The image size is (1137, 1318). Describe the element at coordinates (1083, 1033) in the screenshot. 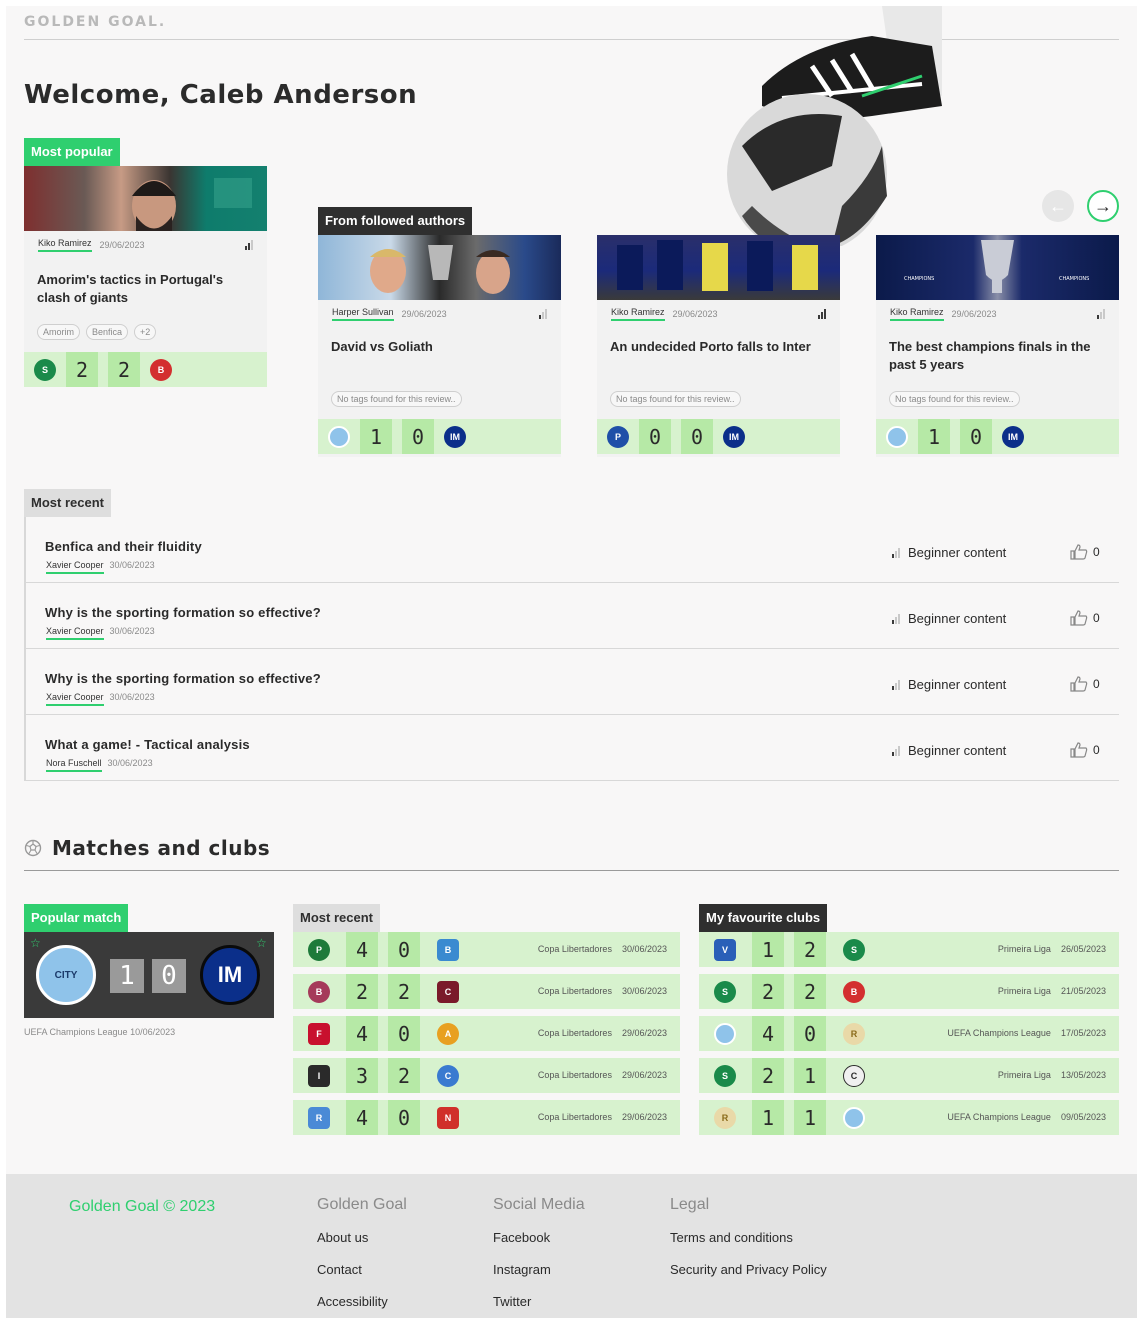

I see `match-date: 17/05/2023` at that location.